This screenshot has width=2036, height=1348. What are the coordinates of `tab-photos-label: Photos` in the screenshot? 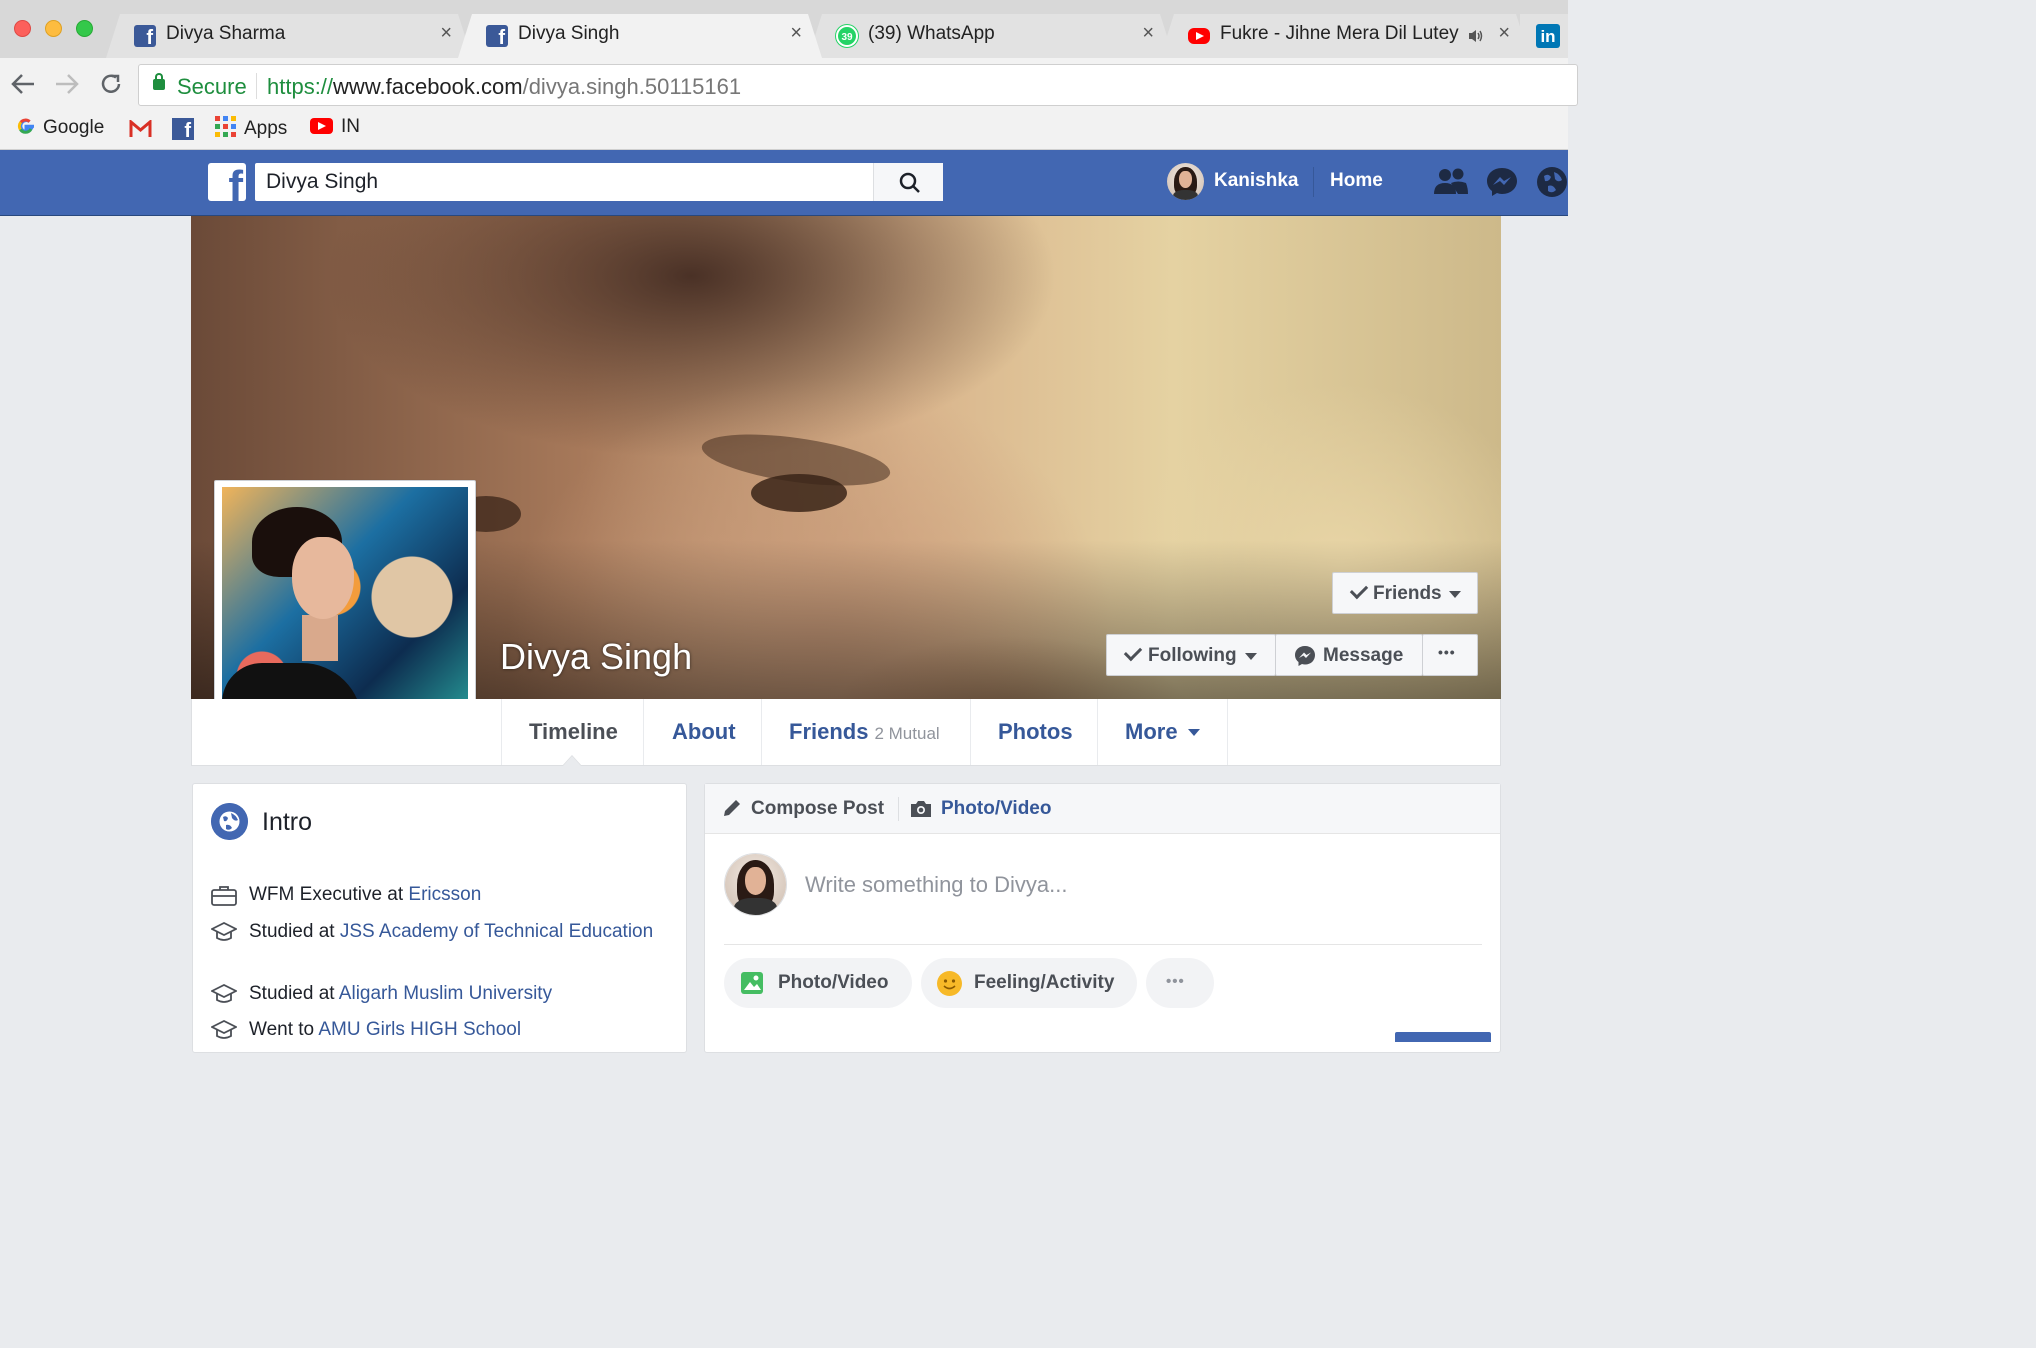 It's located at (1035, 731).